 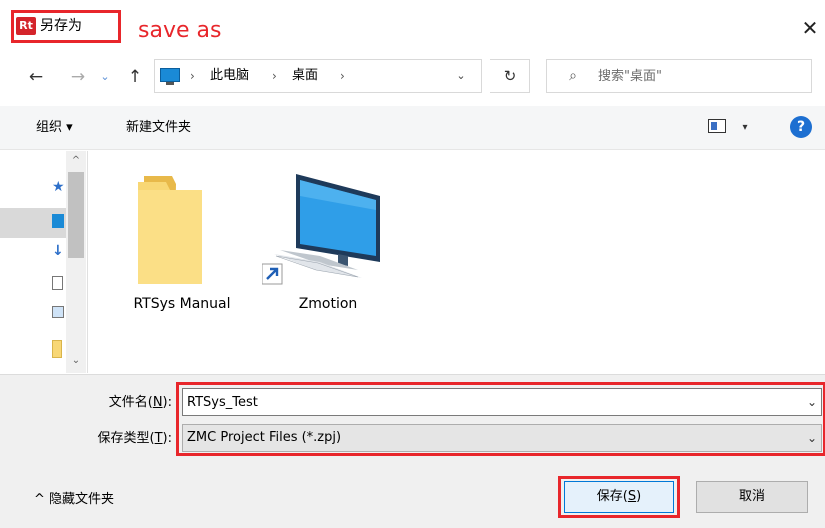 I want to click on filetype-label: 保存类型(T):, so click(x=134, y=438).